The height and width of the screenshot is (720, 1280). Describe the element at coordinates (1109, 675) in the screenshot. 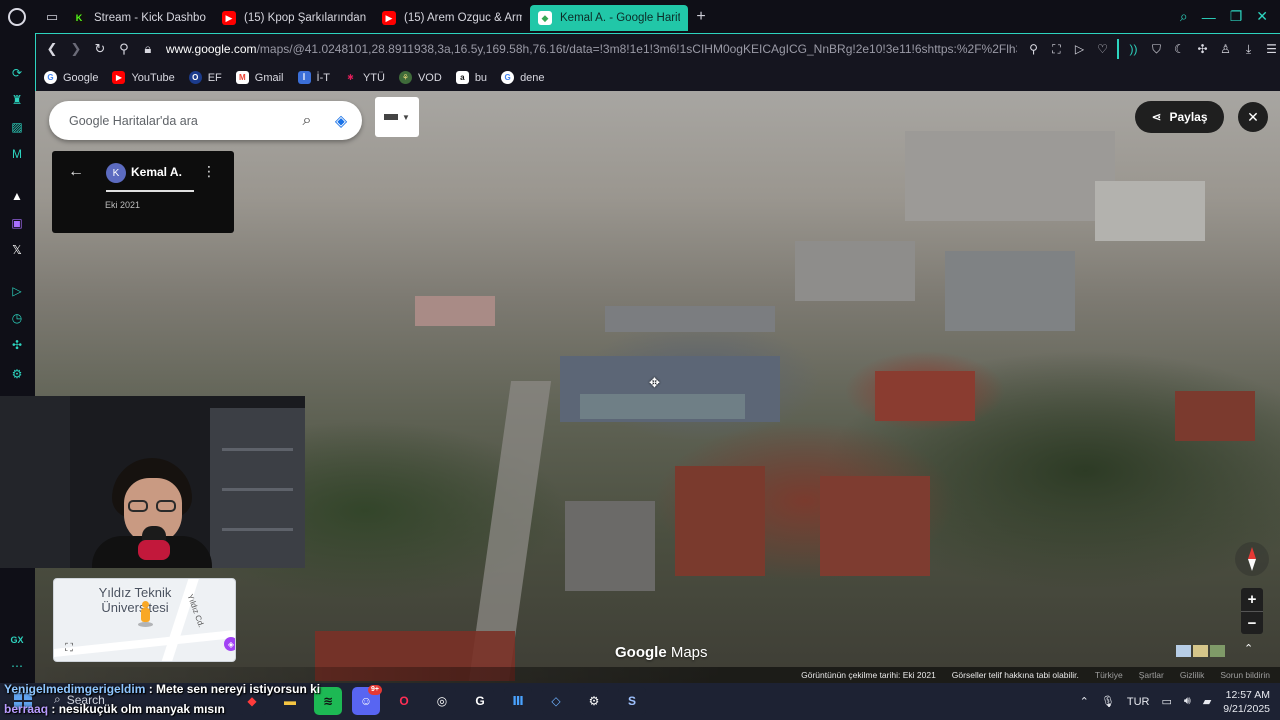

I see `country-link: Türkiye` at that location.